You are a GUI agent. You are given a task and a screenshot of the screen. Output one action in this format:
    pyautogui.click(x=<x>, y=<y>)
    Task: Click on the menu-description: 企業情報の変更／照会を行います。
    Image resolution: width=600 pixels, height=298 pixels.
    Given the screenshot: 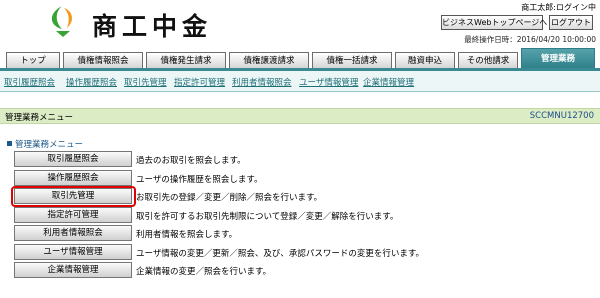 What is the action you would take?
    pyautogui.click(x=204, y=272)
    